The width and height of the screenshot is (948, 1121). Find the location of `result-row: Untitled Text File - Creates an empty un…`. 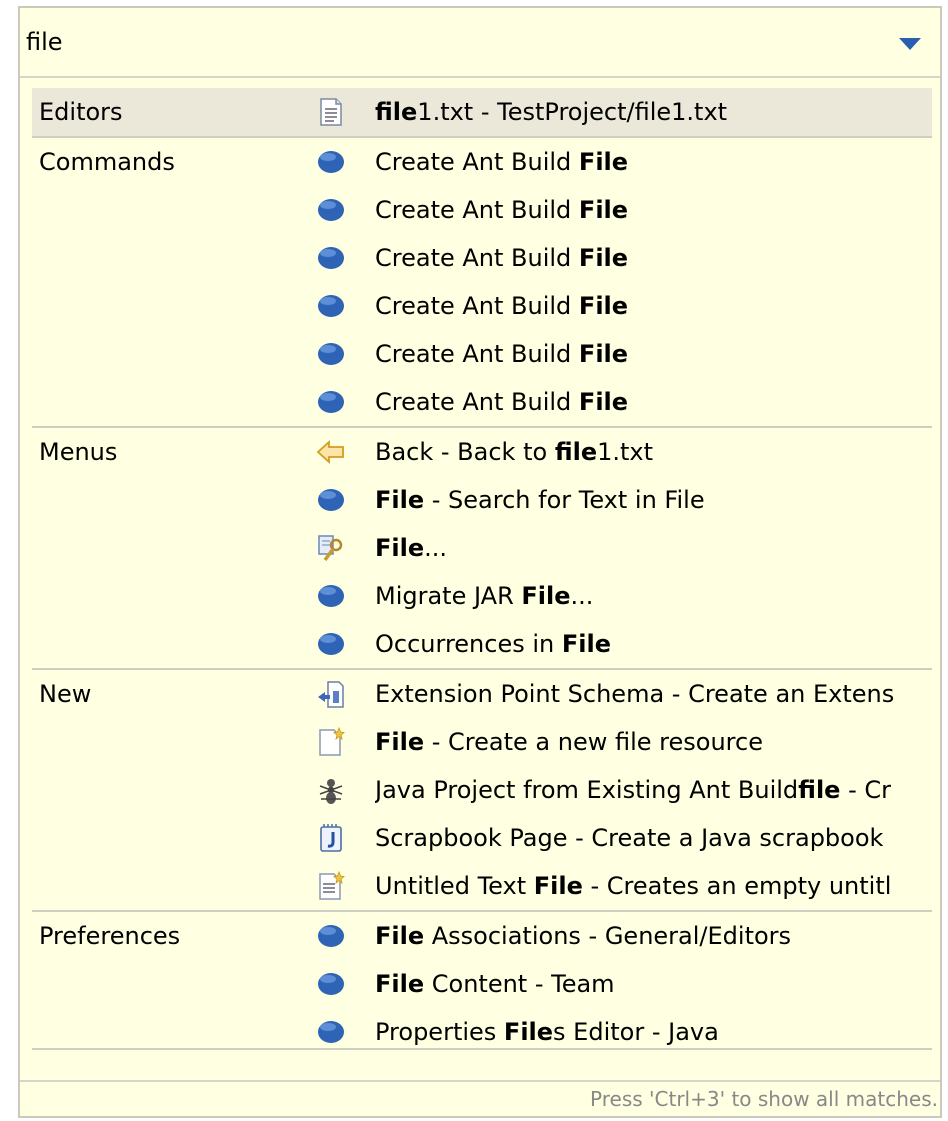

result-row: Untitled Text File - Creates an empty un… is located at coordinates (482, 886).